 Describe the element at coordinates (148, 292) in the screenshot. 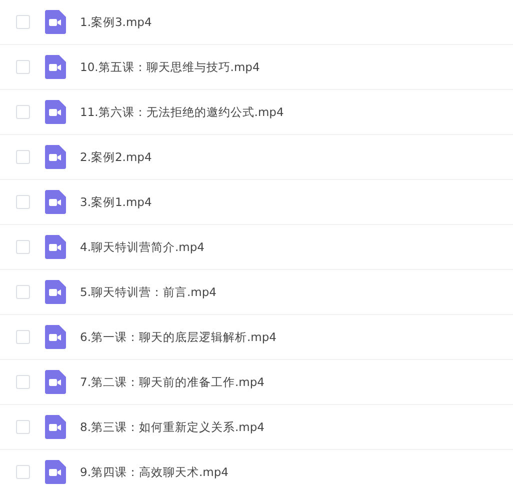

I see `file-name: 5.聊天特训营：前言.mp4` at that location.